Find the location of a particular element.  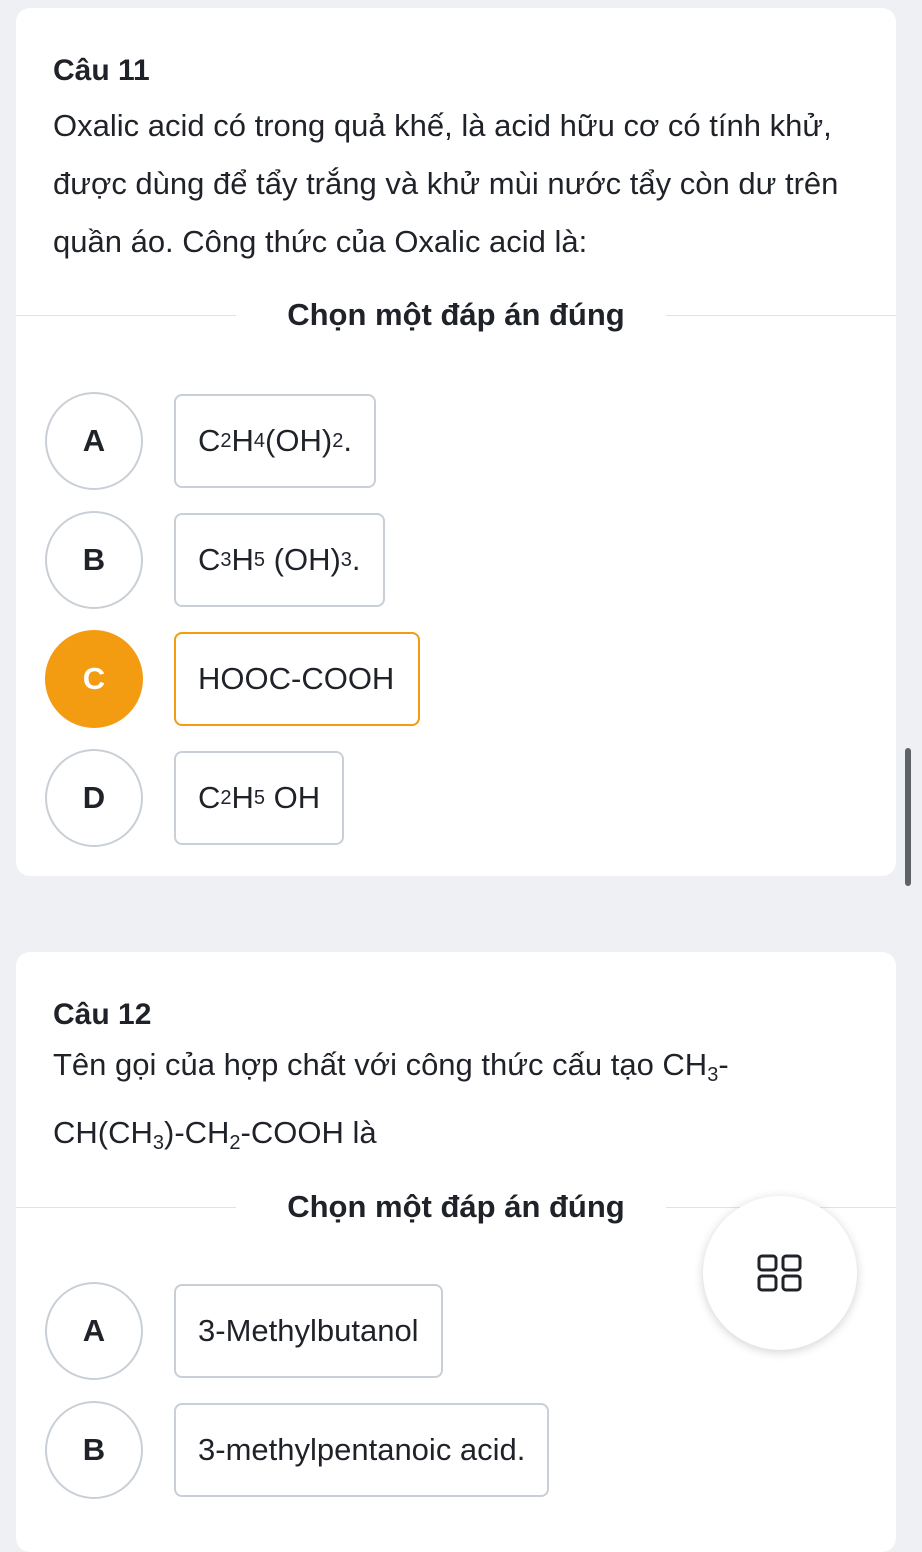

option-b: B C3H5 (OH) 3. is located at coordinates (456, 560).